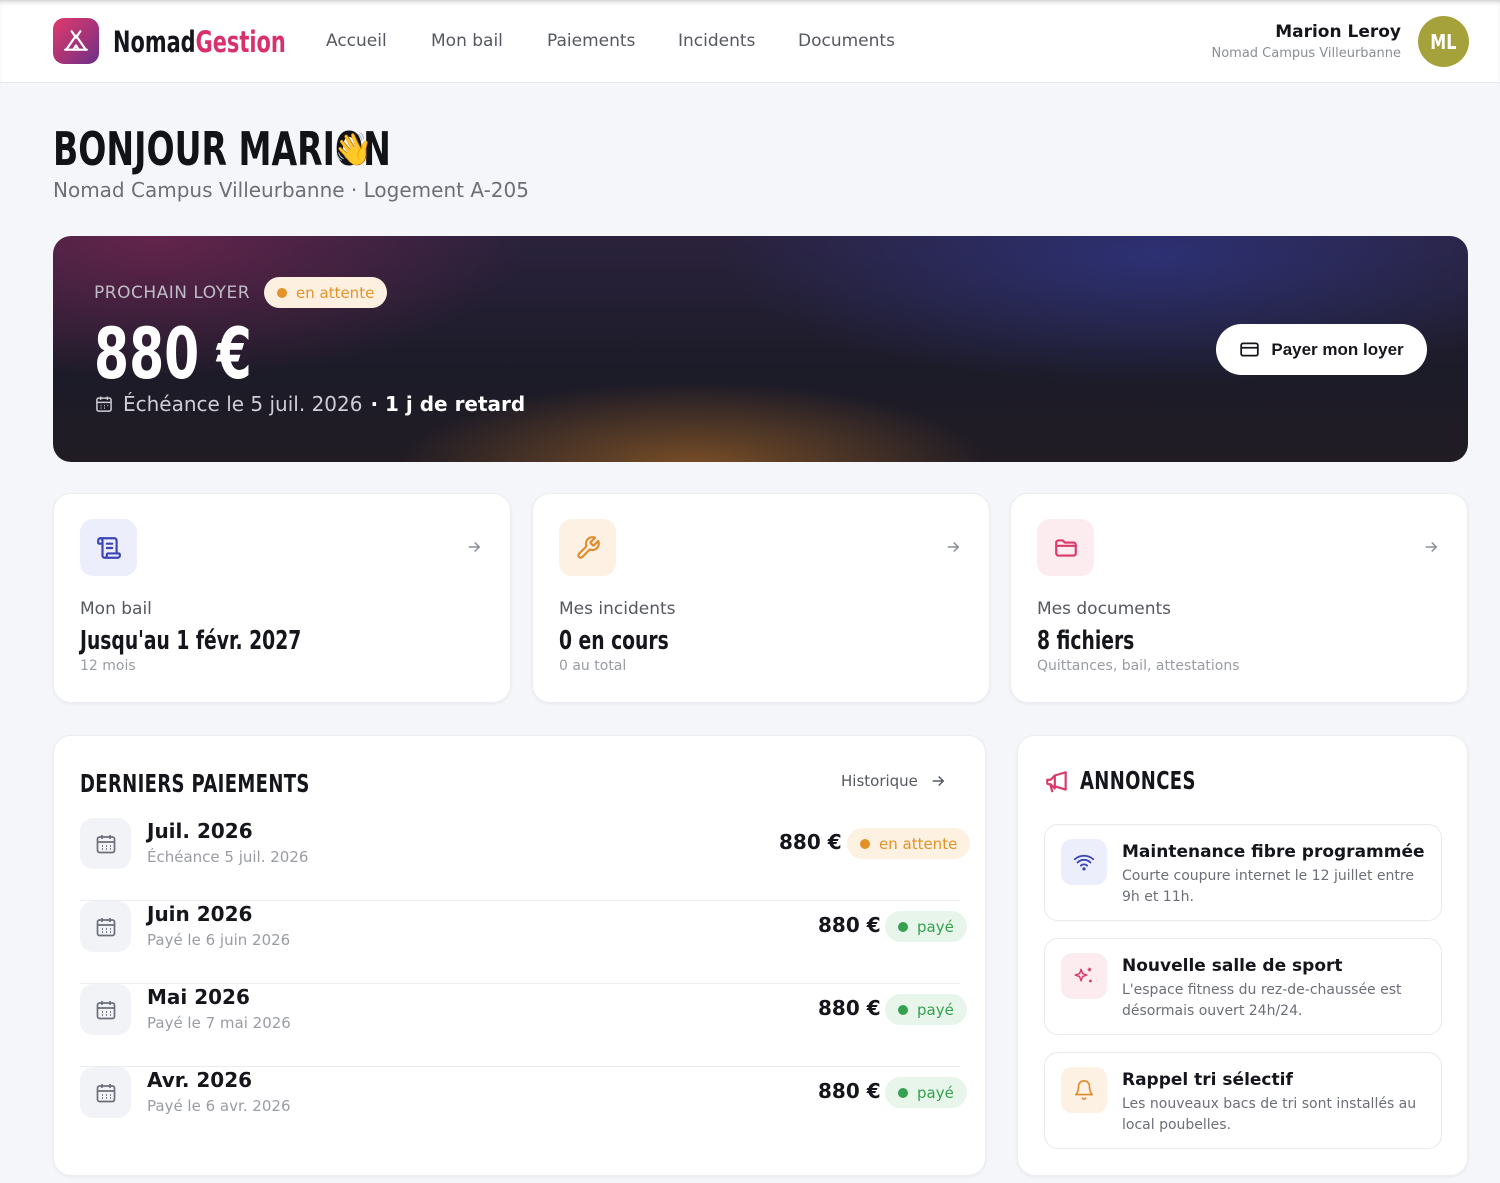 This screenshot has height=1183, width=1500. I want to click on sparkles-icon, so click(1084, 976).